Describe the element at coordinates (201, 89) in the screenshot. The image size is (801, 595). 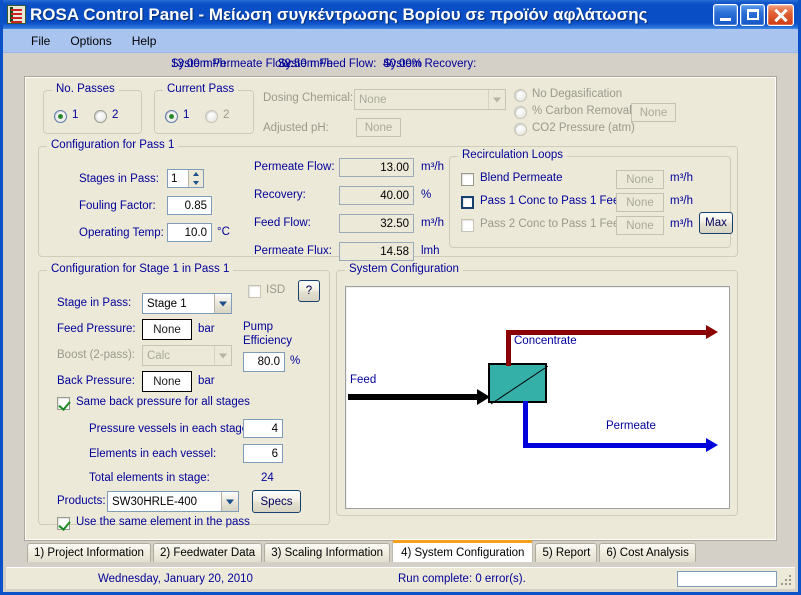
I see `current-pass-title: Current Pass` at that location.